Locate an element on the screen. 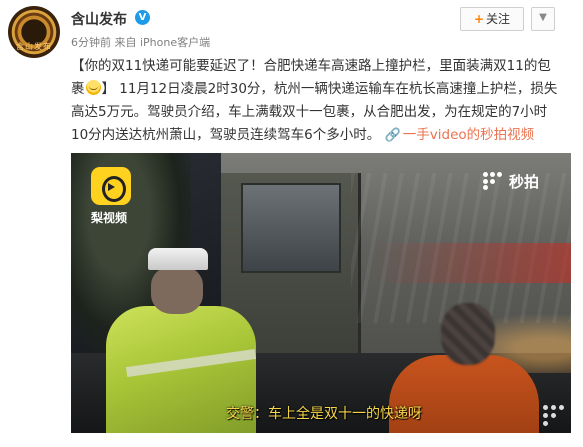  post-meta: 6分钟前 来自 iPhone客户端 is located at coordinates (140, 42).